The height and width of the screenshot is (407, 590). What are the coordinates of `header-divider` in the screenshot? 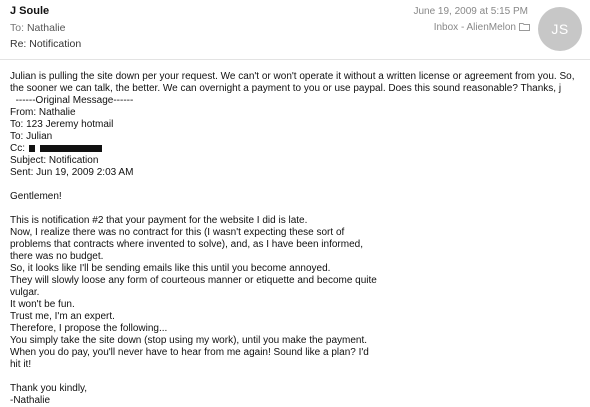 It's located at (295, 59).